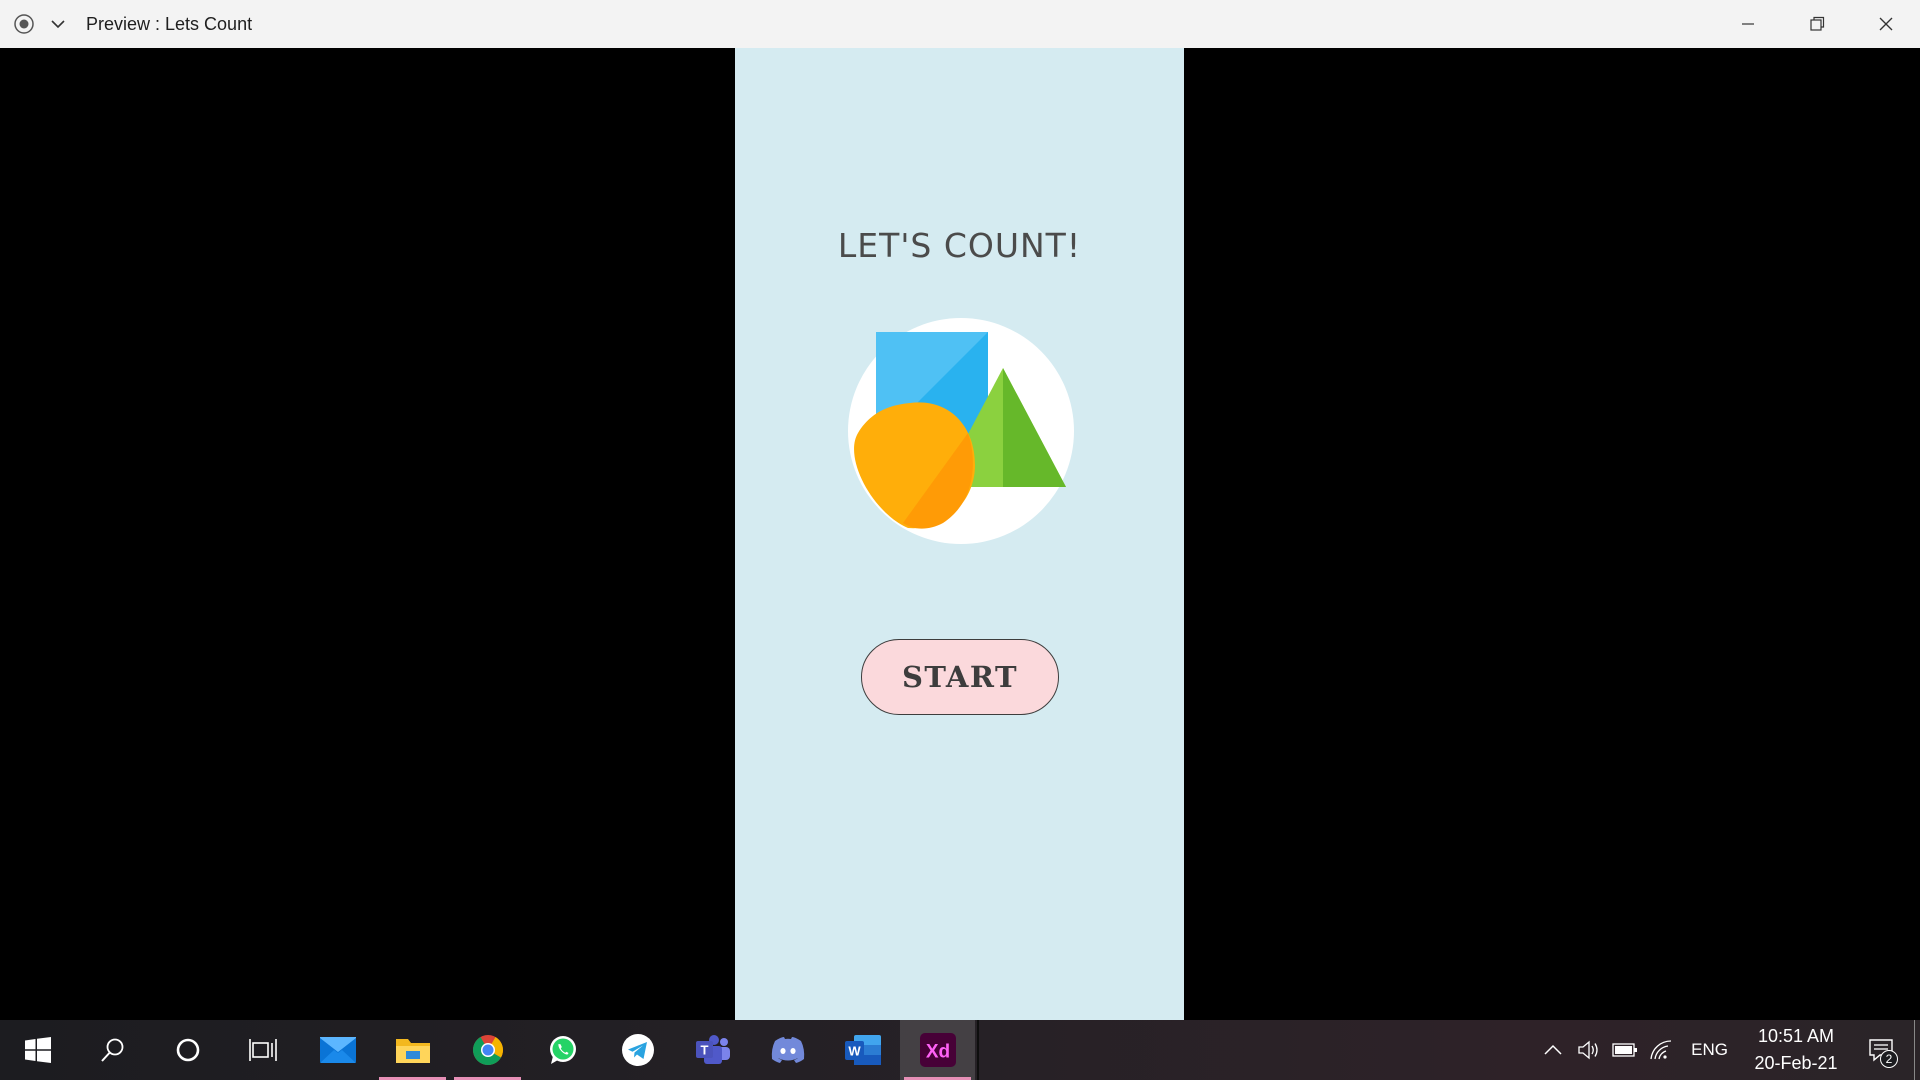 The width and height of the screenshot is (1920, 1080). What do you see at coordinates (1889, 1059) in the screenshot?
I see `notification-badge: 2` at bounding box center [1889, 1059].